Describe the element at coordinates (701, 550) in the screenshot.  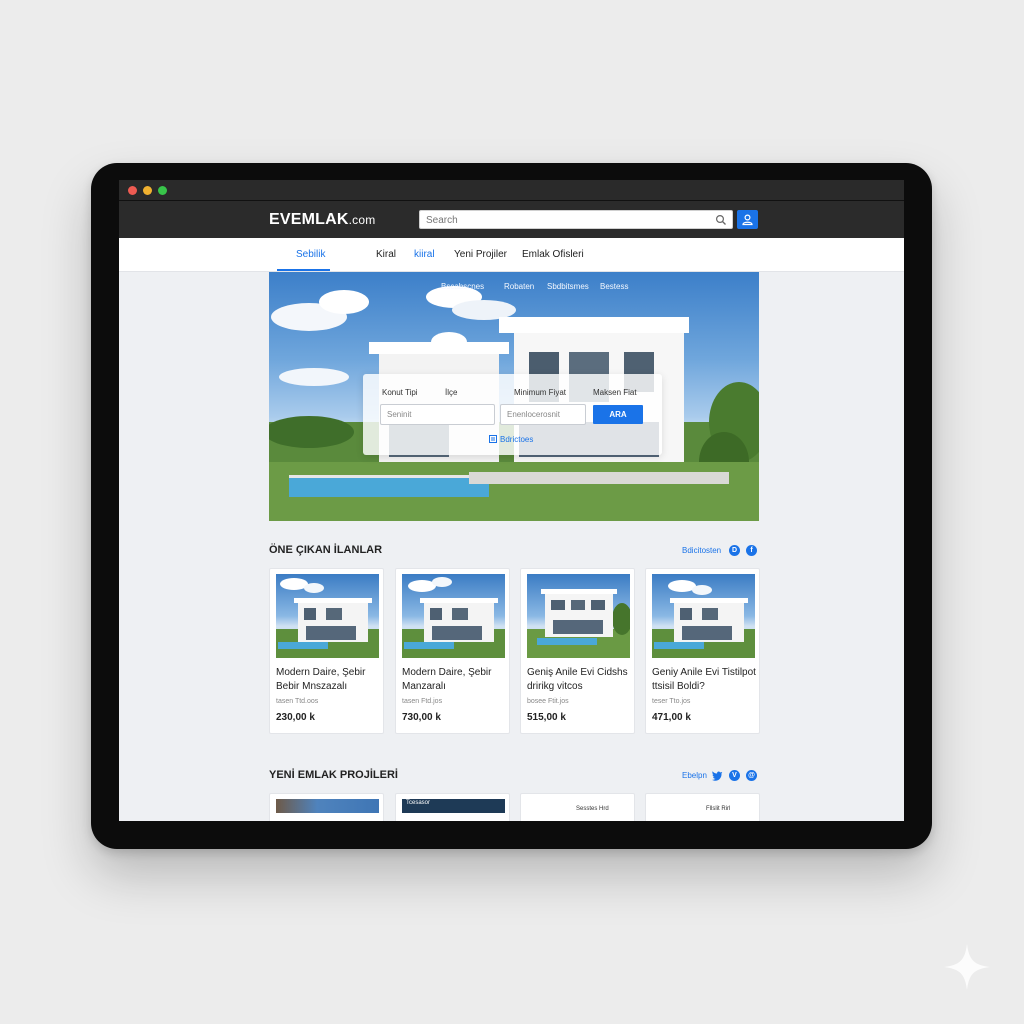
I see `featured-see-all-link: Bdicitosten` at that location.